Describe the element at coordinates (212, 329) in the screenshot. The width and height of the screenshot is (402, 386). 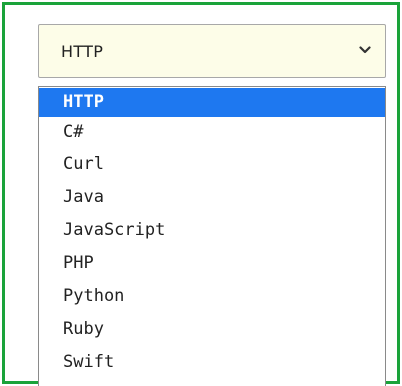
I see `option-ruby: Ruby` at that location.